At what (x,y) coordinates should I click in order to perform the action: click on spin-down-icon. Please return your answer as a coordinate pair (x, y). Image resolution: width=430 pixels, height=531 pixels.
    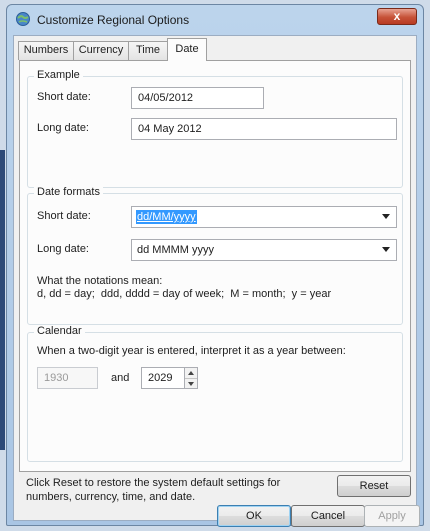
    Looking at the image, I should click on (191, 384).